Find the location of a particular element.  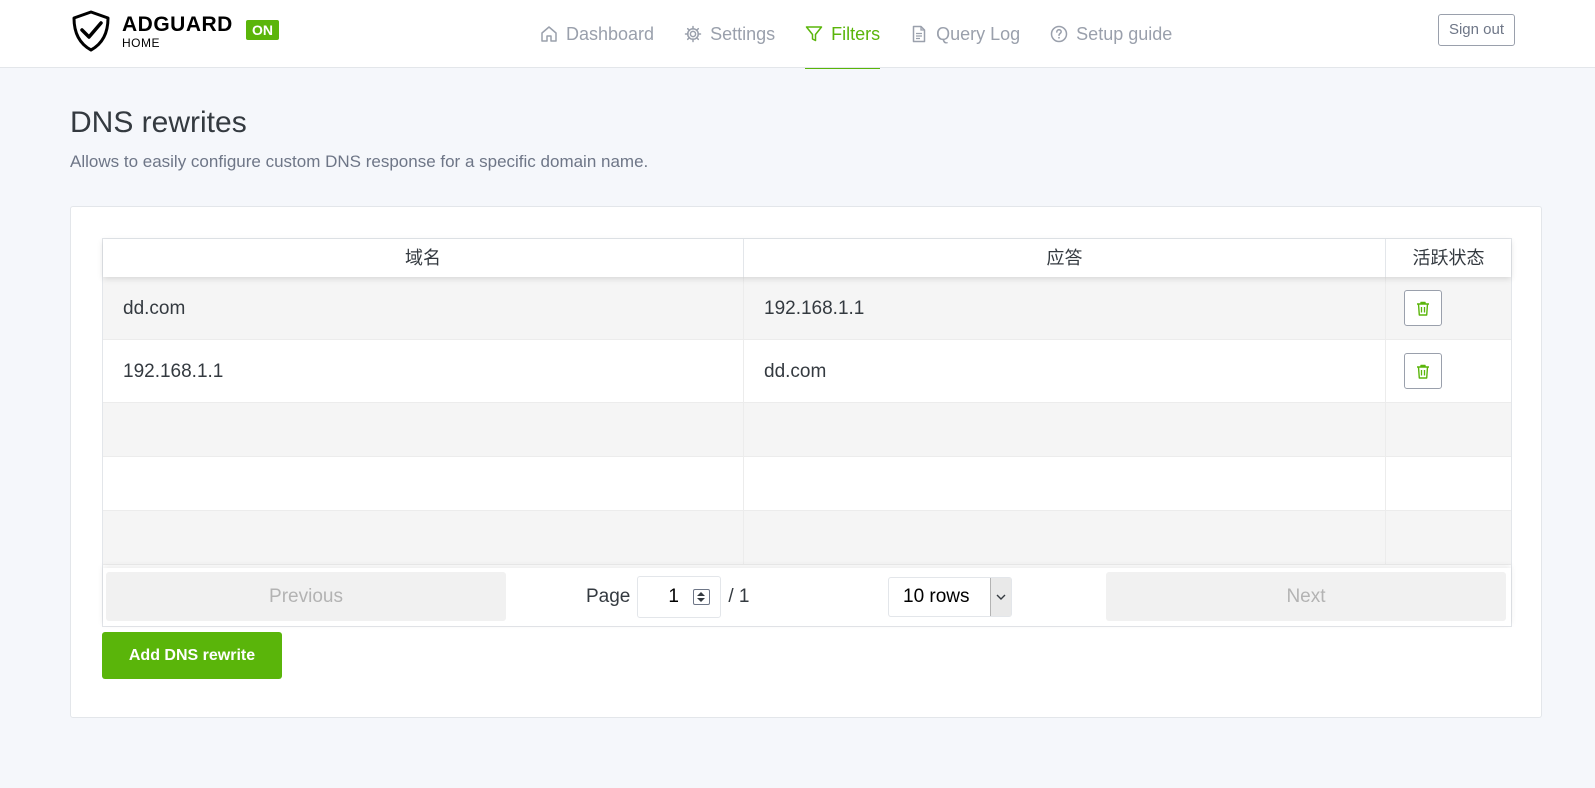

page-label: Page is located at coordinates (608, 596).